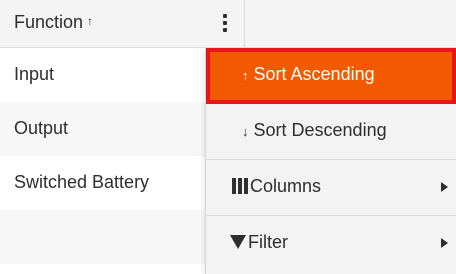 Image resolution: width=456 pixels, height=274 pixels. Describe the element at coordinates (245, 75) in the screenshot. I see `sort-ascending-icon: ↑` at that location.